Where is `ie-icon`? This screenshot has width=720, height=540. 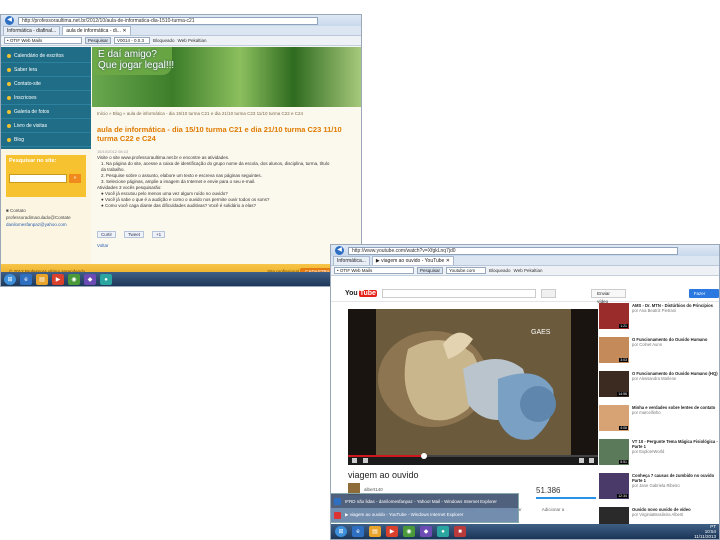
ie-icon is located at coordinates (337, 501).